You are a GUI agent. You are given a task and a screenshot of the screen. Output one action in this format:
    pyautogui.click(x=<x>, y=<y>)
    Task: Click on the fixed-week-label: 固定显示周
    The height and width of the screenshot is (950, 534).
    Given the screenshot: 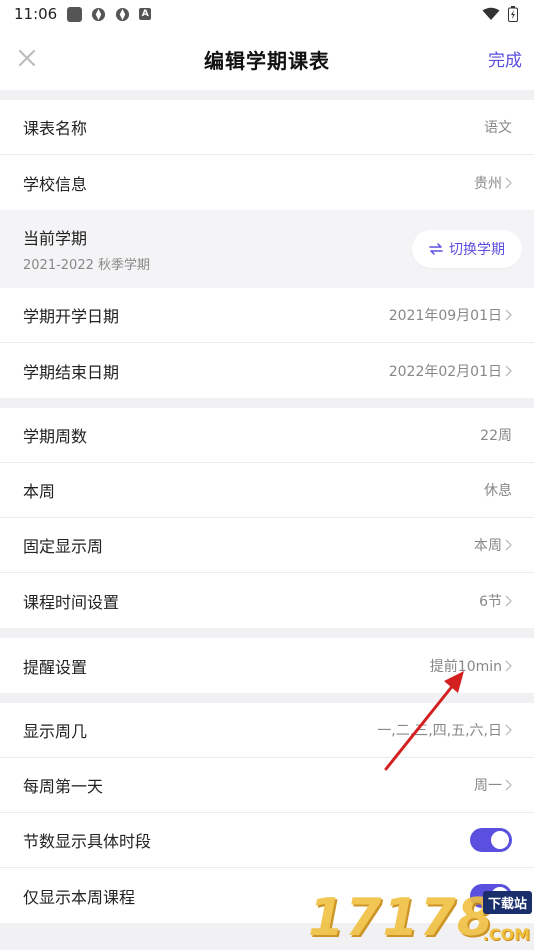 What is the action you would take?
    pyautogui.click(x=63, y=546)
    